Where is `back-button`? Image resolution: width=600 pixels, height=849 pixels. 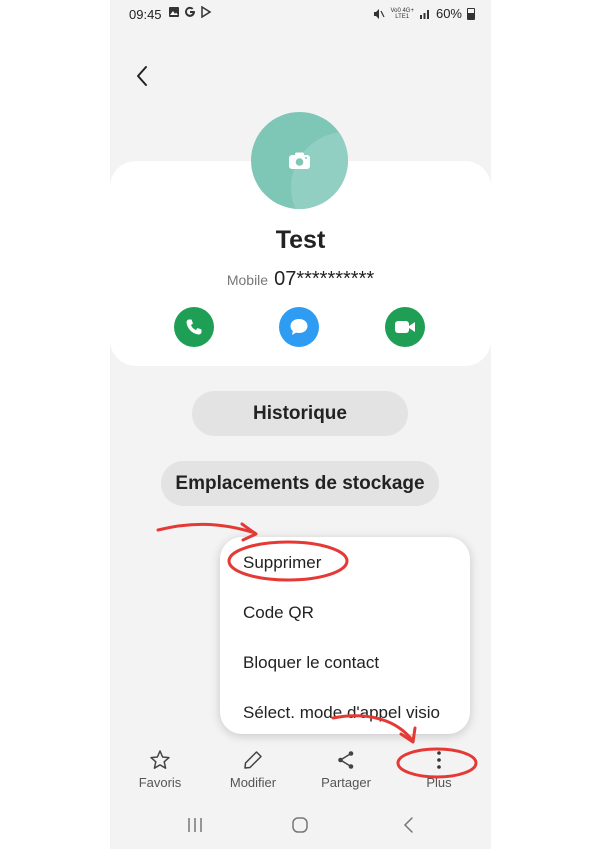
back-button is located at coordinates (142, 76).